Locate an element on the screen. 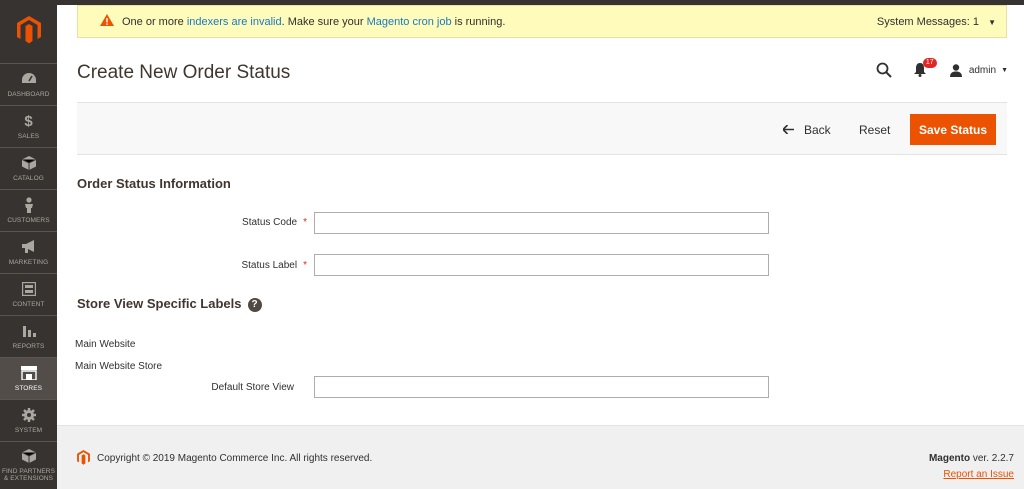 The image size is (1024, 489). sidebar-item-dashboard: DASHBOARD is located at coordinates (28, 84).